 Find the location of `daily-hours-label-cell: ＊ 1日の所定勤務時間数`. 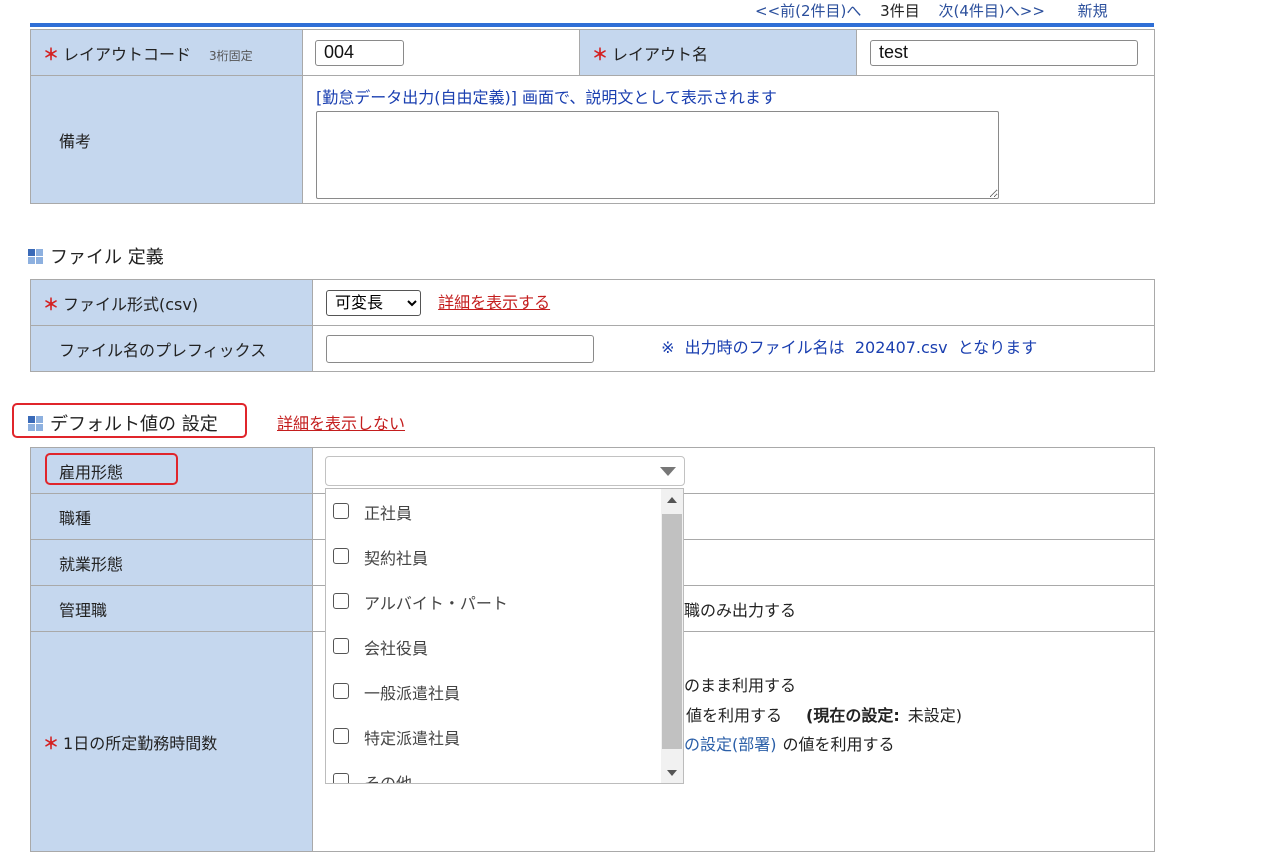

daily-hours-label-cell: ＊ 1日の所定勤務時間数 is located at coordinates (171, 741).